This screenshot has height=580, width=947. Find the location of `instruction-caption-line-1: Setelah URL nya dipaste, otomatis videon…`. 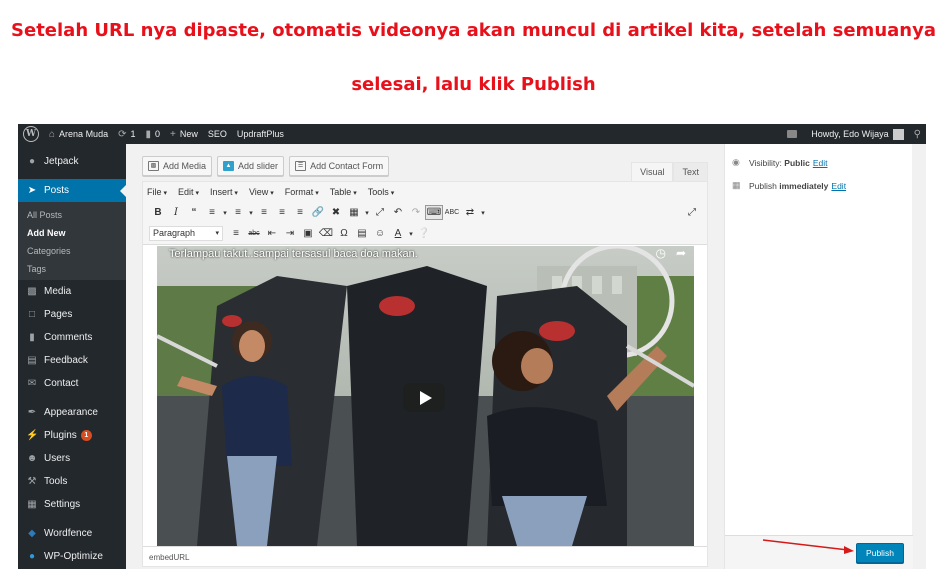

instruction-caption-line-1: Setelah URL nya dipaste, otomatis videon… is located at coordinates (473, 30).